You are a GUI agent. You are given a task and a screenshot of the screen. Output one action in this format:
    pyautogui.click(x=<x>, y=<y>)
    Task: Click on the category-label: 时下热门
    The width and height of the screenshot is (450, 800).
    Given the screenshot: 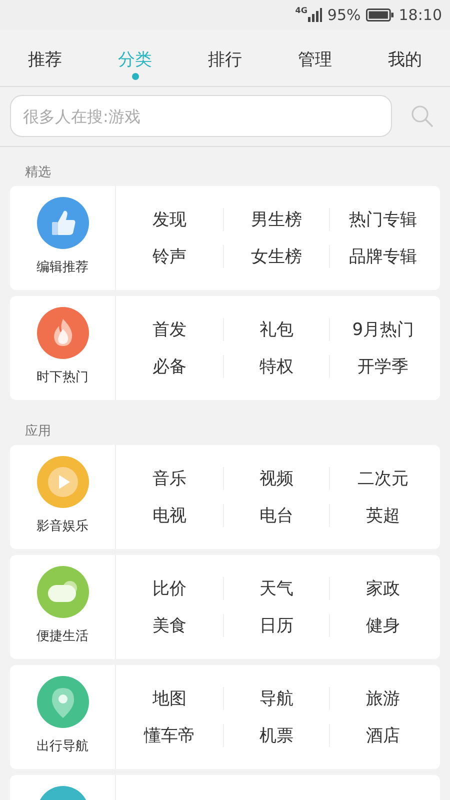 What is the action you would take?
    pyautogui.click(x=62, y=377)
    